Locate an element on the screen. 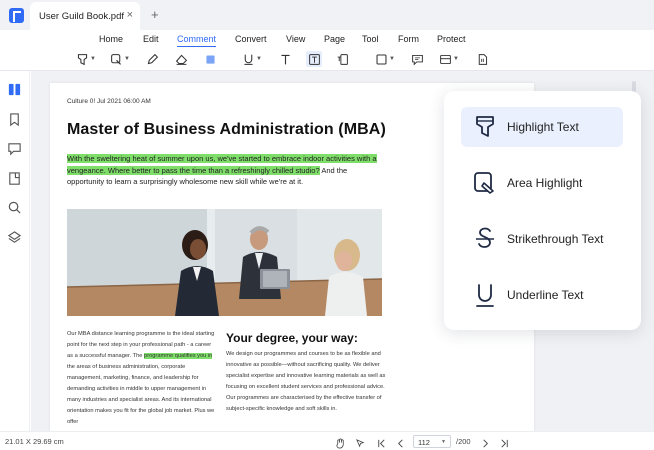 This screenshot has width=654, height=450. callout-icon is located at coordinates (342, 59).